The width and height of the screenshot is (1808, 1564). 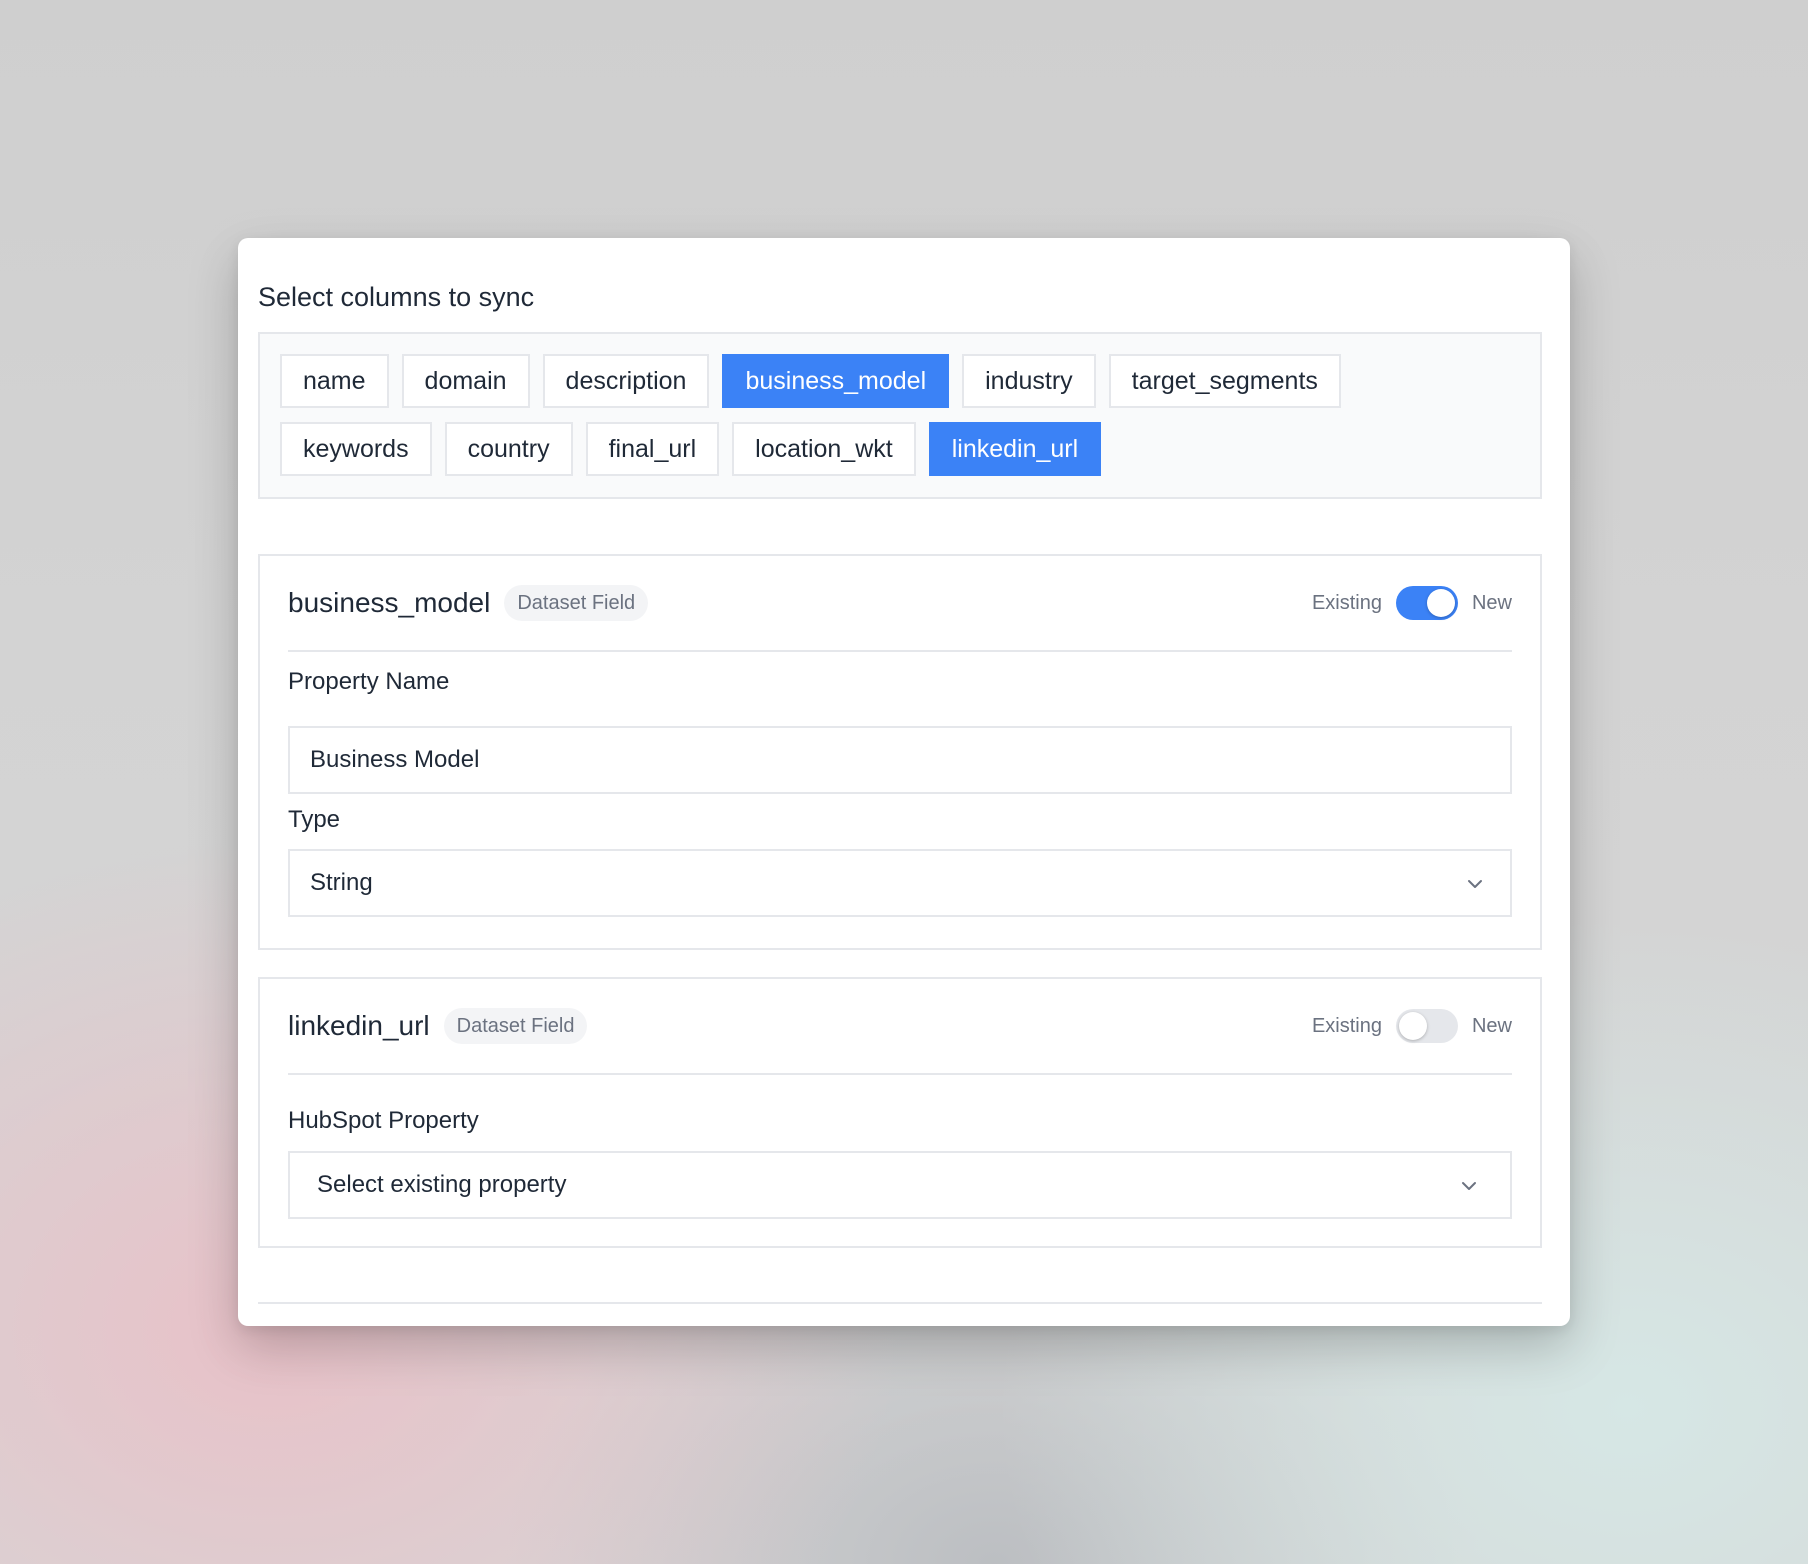 I want to click on column-chip-target-segments: target_segments, so click(x=1224, y=381).